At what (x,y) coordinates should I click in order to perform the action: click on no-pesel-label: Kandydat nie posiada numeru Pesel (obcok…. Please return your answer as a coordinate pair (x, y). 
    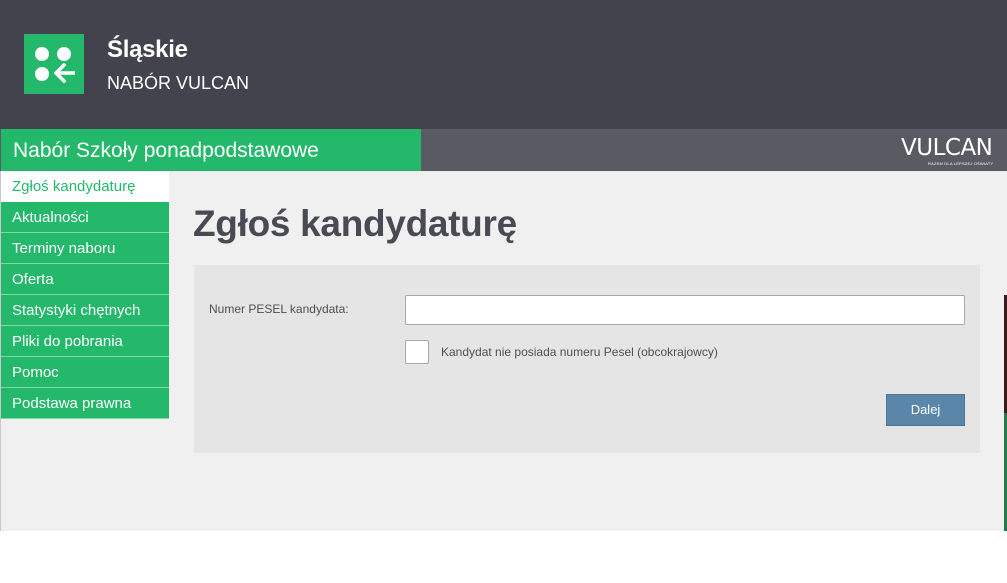
    Looking at the image, I should click on (579, 352).